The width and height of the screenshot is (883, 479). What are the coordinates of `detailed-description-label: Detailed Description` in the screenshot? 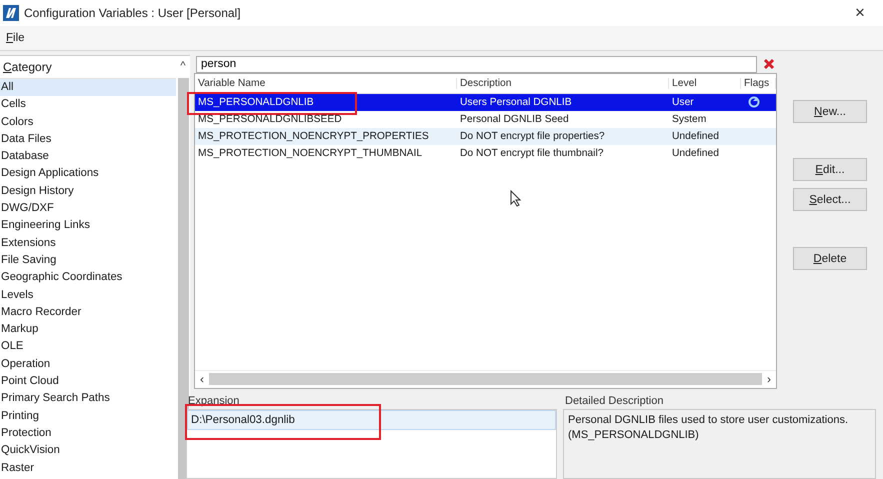 It's located at (614, 402).